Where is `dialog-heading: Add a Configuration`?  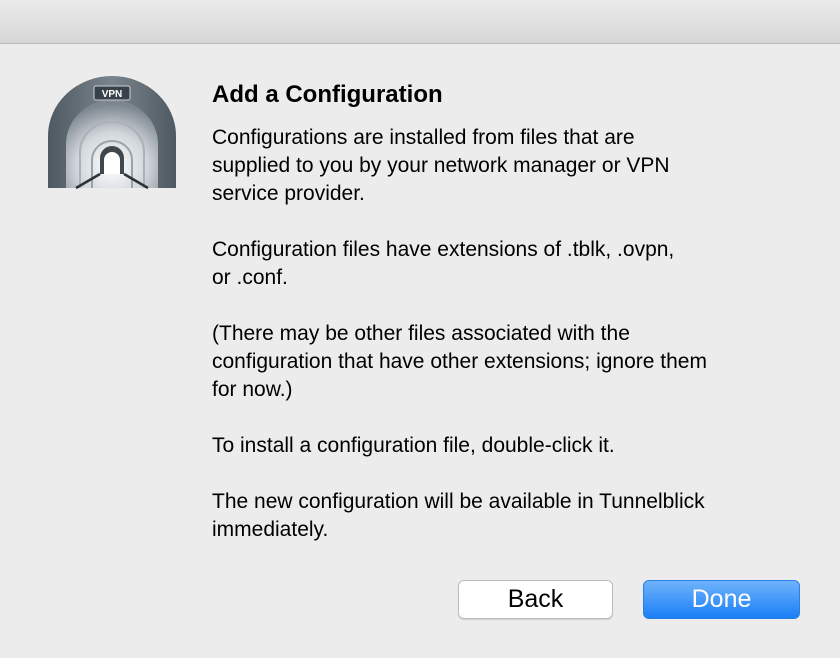
dialog-heading: Add a Configuration is located at coordinates (327, 94).